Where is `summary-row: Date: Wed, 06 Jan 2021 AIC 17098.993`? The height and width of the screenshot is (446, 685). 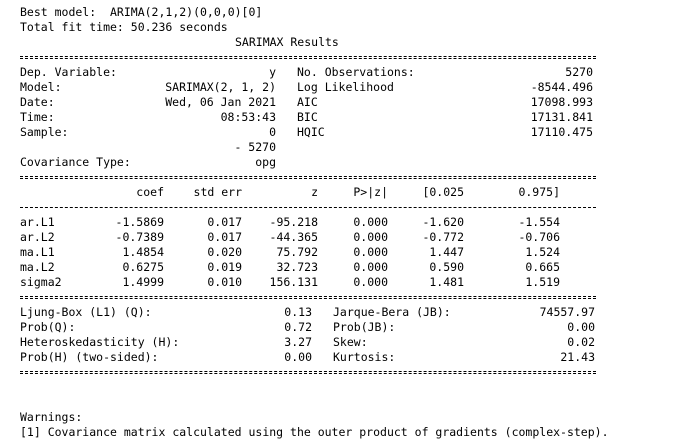
summary-row: Date: Wed, 06 Jan 2021 AIC 17098.993 is located at coordinates (320, 102).